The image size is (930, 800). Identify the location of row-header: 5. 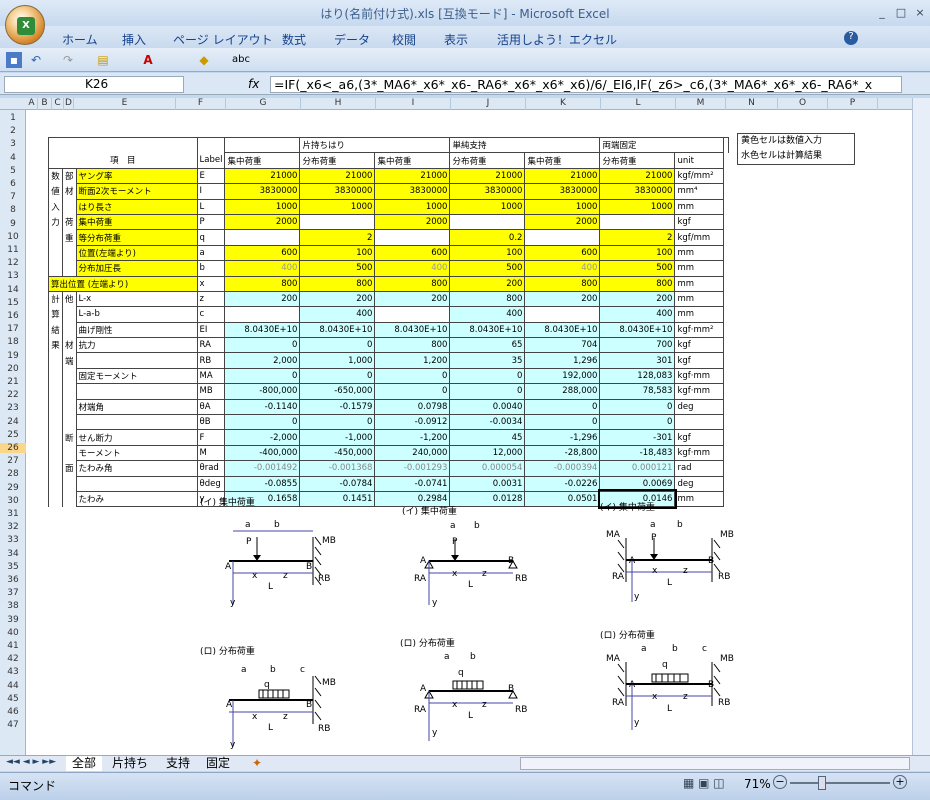
(13, 171).